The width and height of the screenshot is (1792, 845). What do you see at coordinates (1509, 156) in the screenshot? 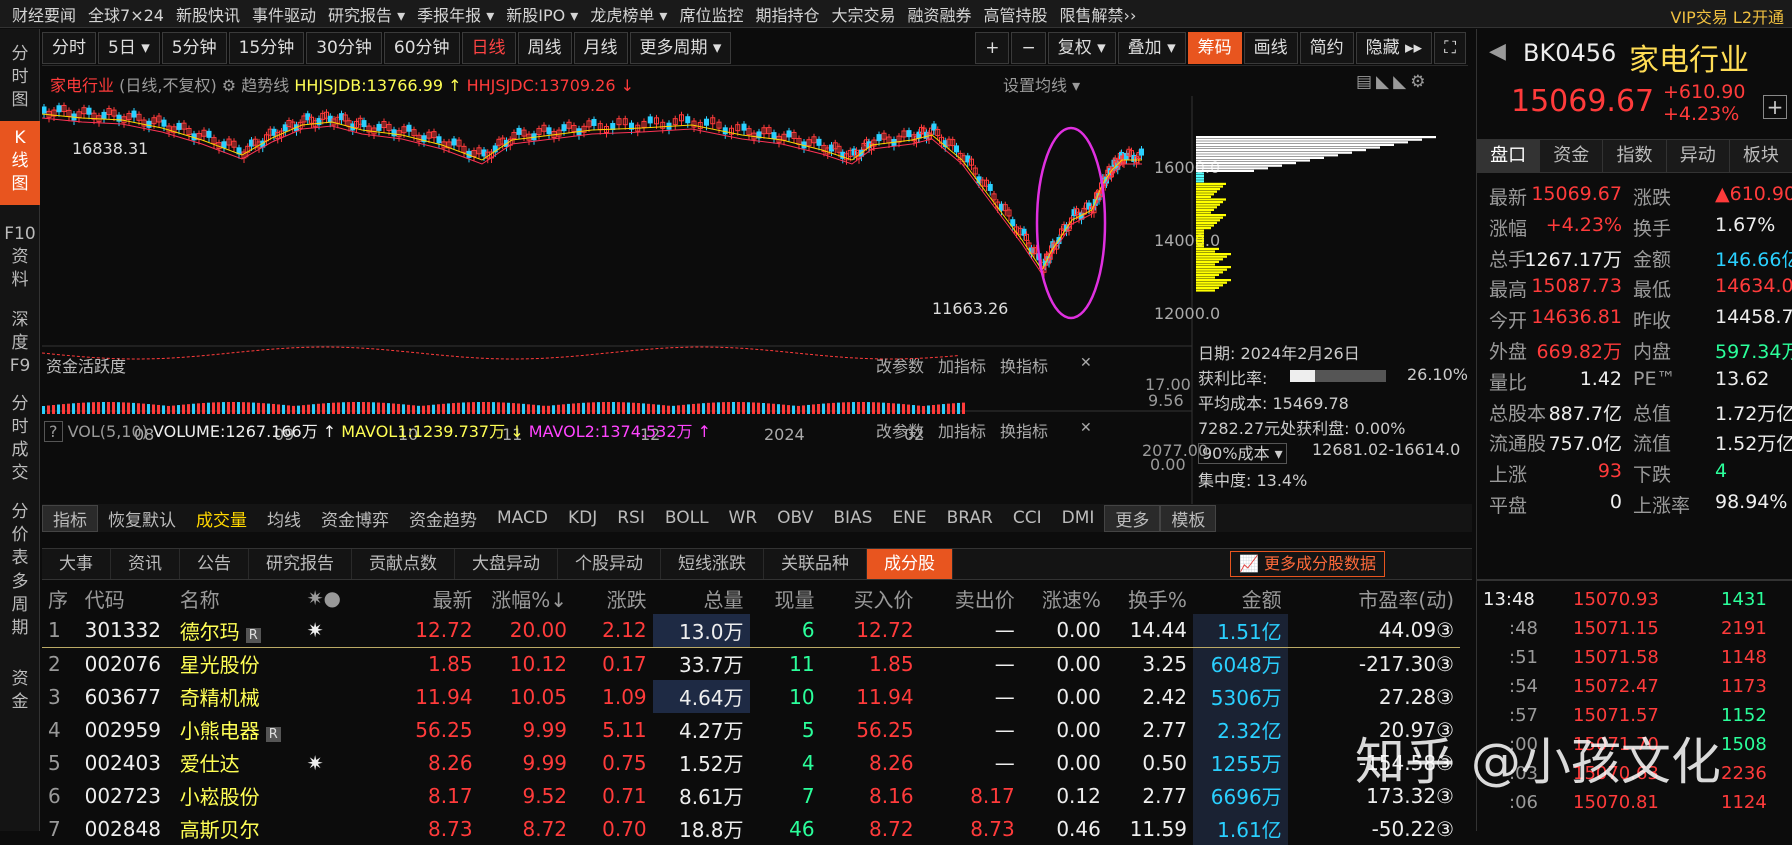
I see `quote-tab-0: 盘口` at bounding box center [1509, 156].